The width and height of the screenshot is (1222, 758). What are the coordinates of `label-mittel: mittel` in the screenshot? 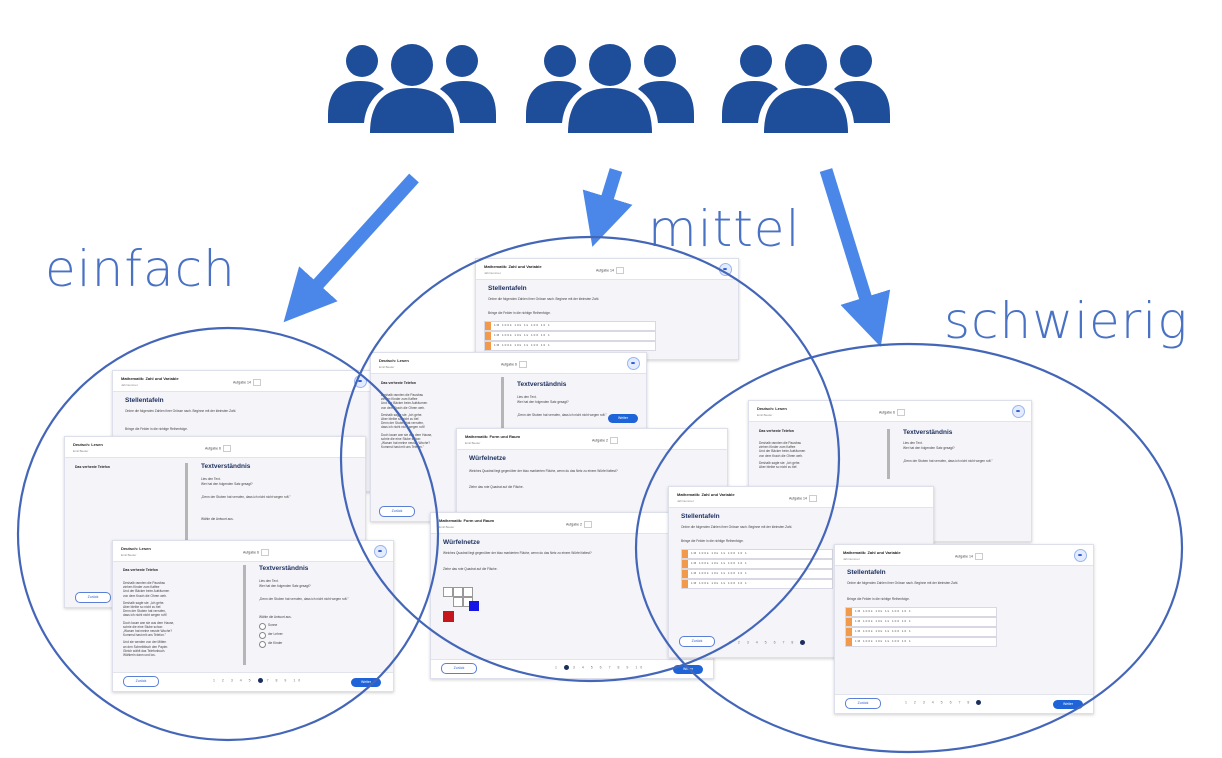 It's located at (724, 229).